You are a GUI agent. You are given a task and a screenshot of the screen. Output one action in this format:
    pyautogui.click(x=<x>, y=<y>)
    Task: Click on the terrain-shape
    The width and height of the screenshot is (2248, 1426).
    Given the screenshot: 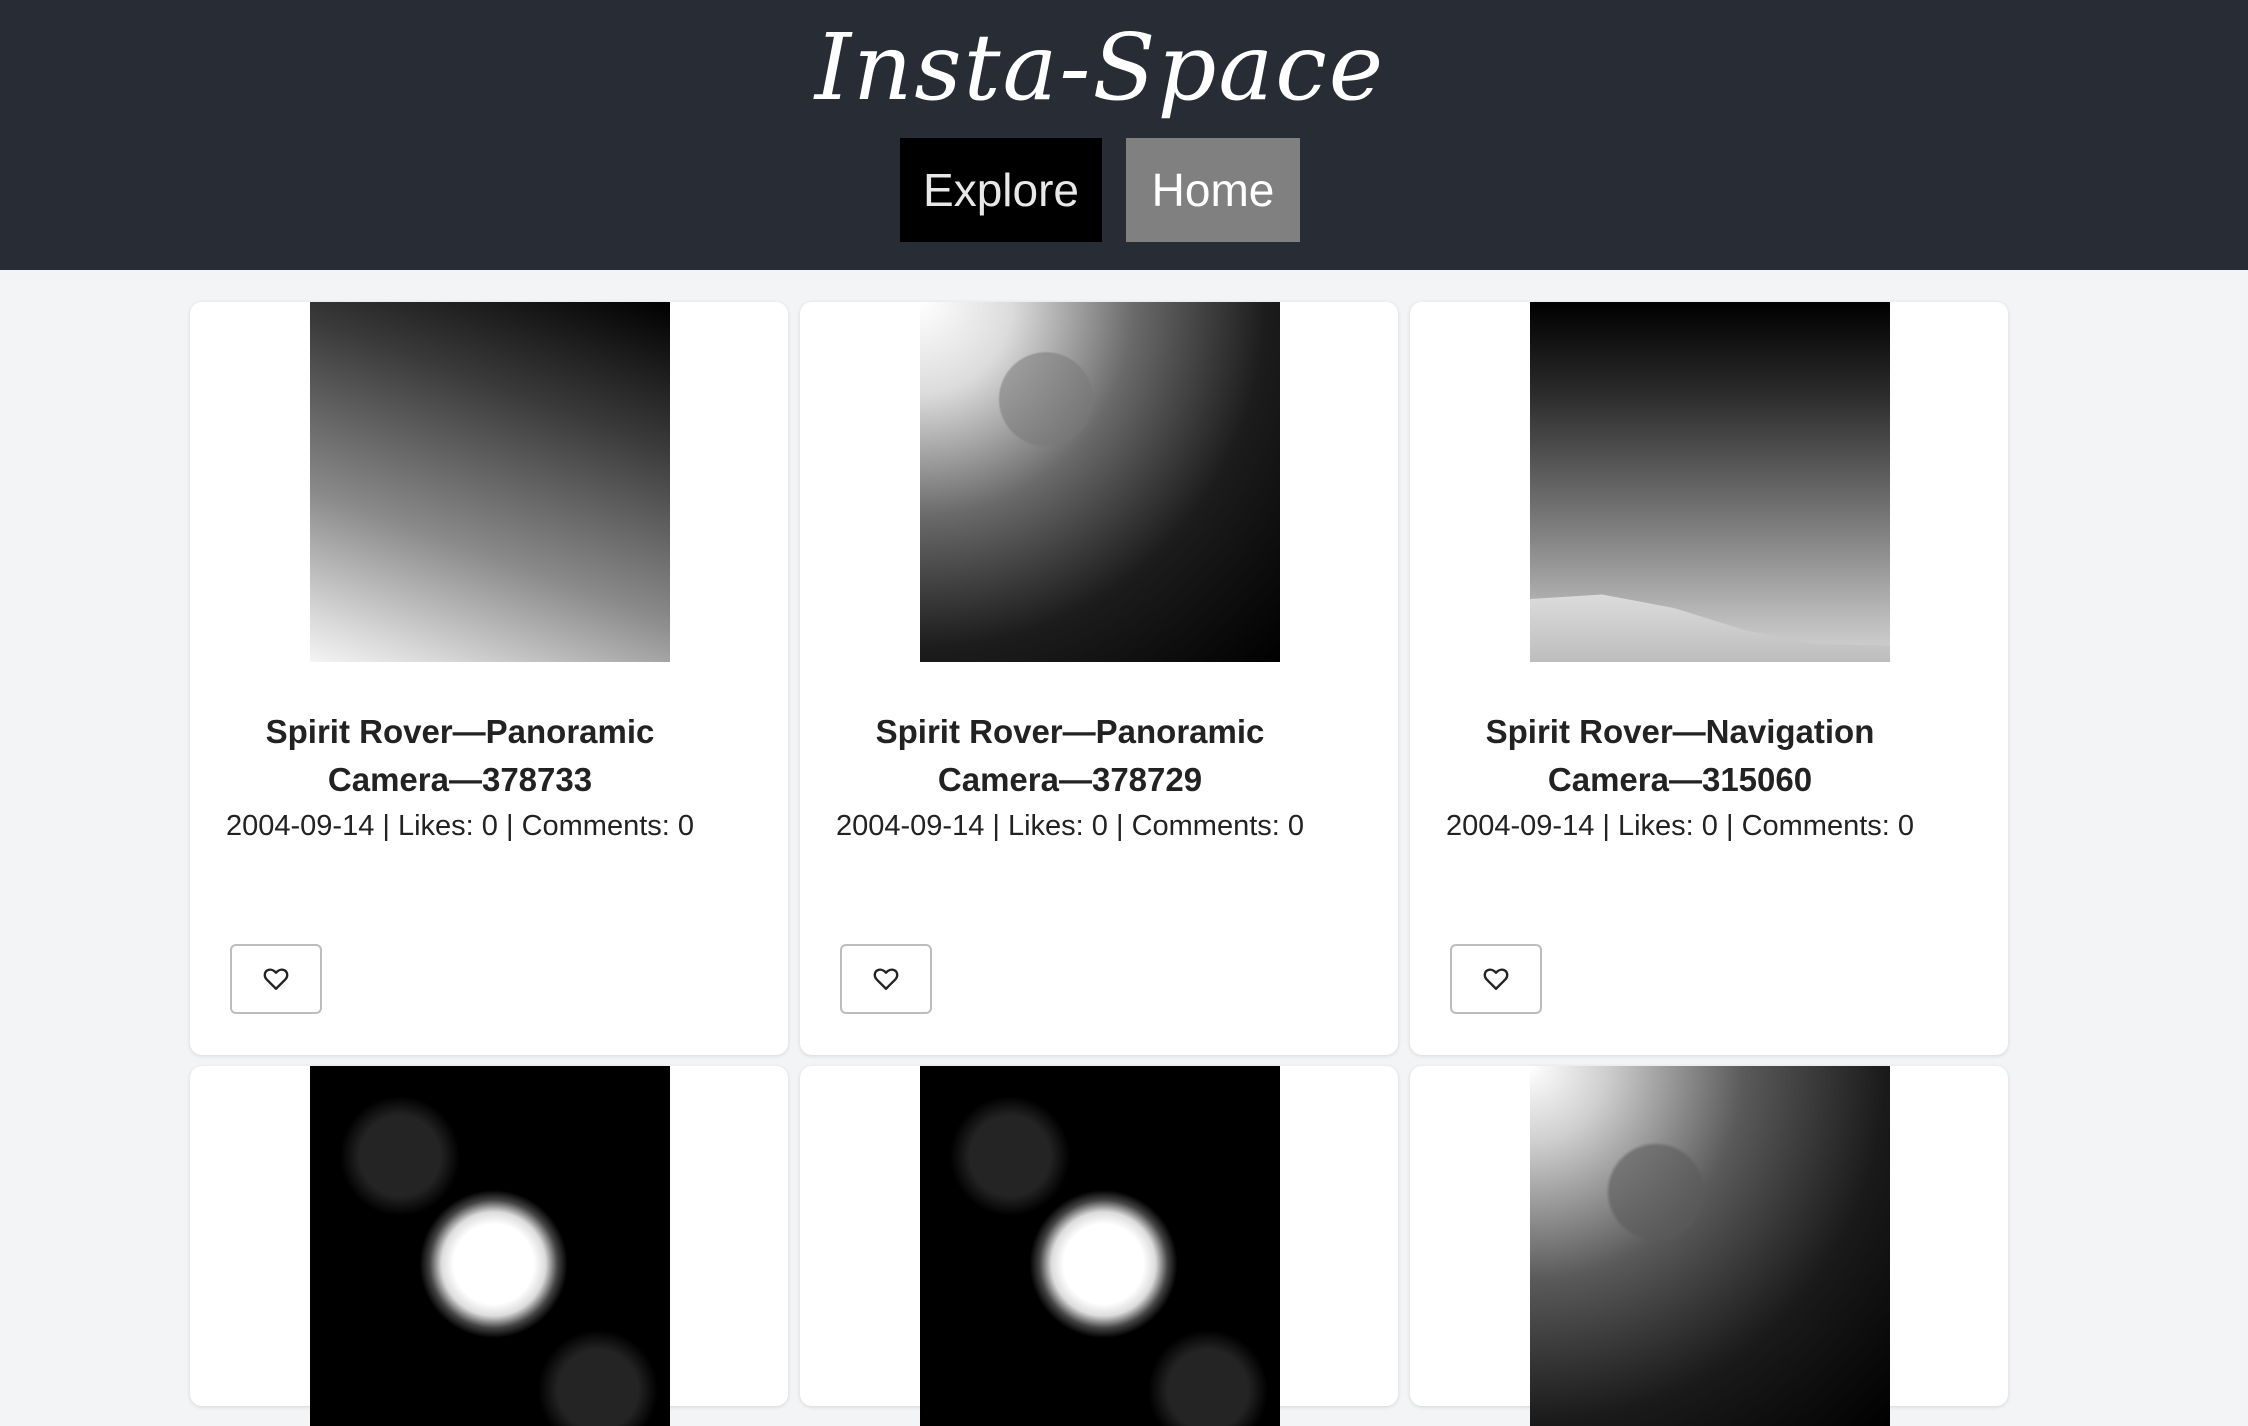 What is the action you would take?
    pyautogui.click(x=1710, y=628)
    